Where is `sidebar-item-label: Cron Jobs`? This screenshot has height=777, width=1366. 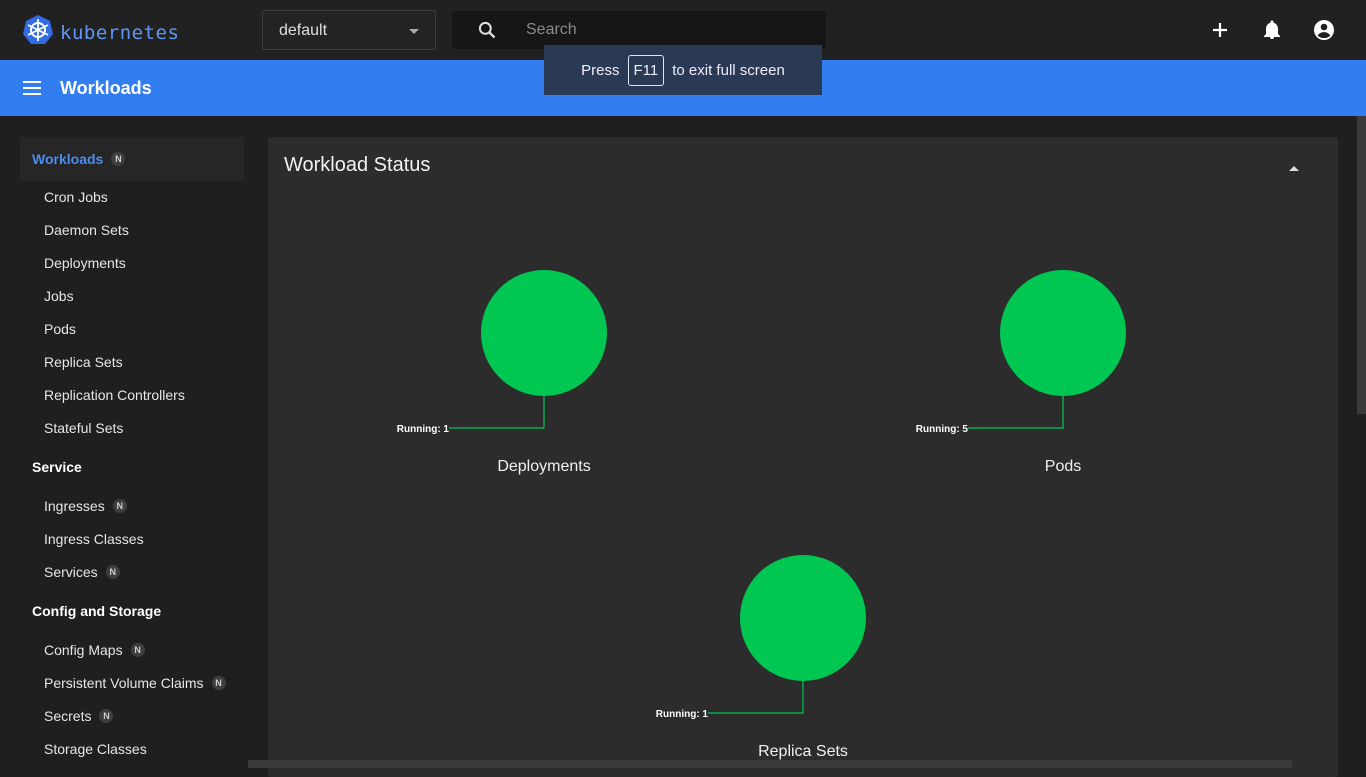 sidebar-item-label: Cron Jobs is located at coordinates (76, 197).